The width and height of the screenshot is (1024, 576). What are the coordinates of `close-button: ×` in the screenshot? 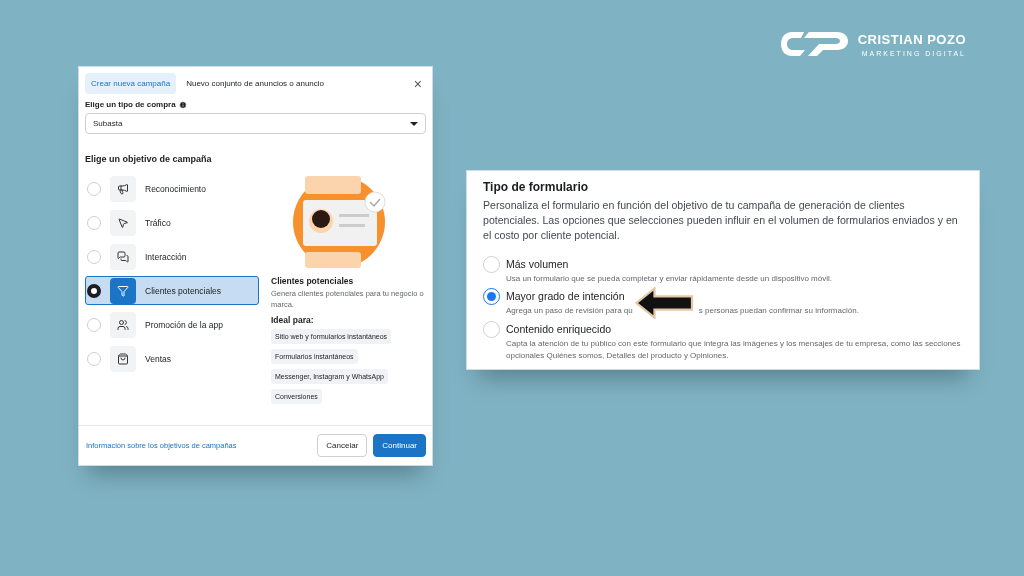 It's located at (417, 83).